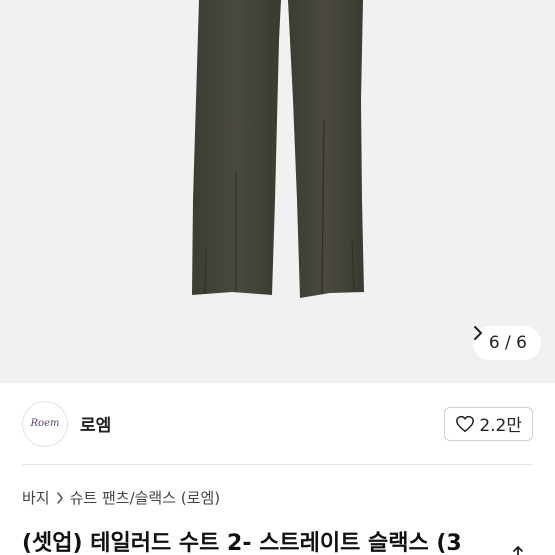  Describe the element at coordinates (277, 464) in the screenshot. I see `section-divider` at that location.